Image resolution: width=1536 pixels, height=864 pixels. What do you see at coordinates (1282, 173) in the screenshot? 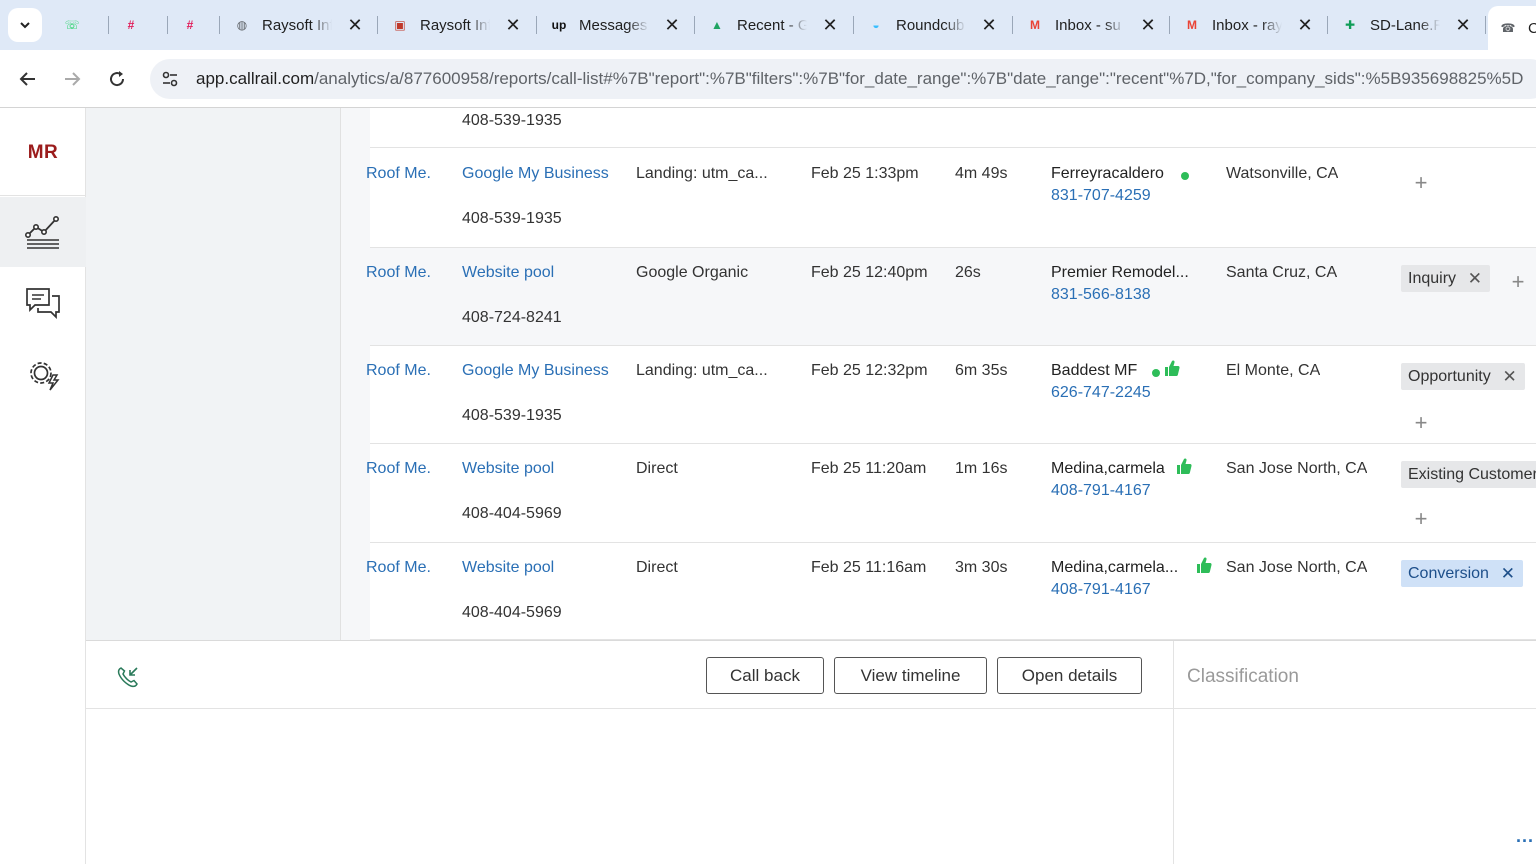
I see `caller-location: Watsonville, CA` at bounding box center [1282, 173].